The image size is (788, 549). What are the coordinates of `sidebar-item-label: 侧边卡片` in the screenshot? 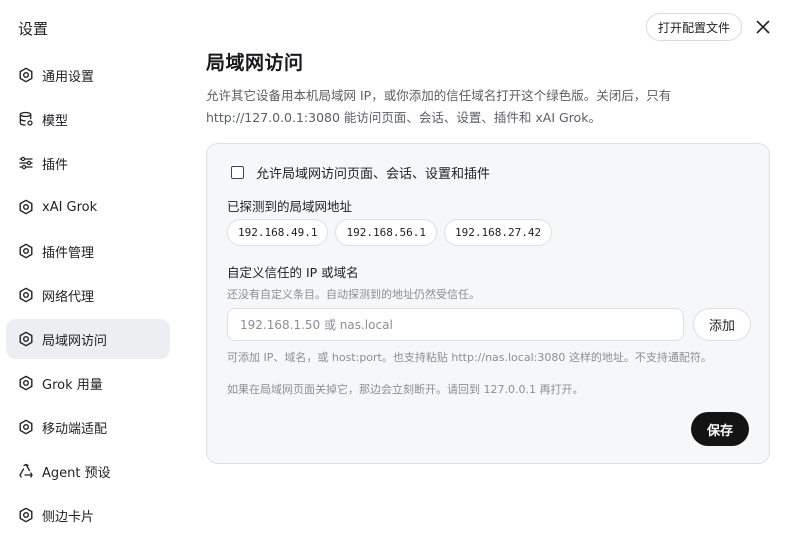 It's located at (68, 517).